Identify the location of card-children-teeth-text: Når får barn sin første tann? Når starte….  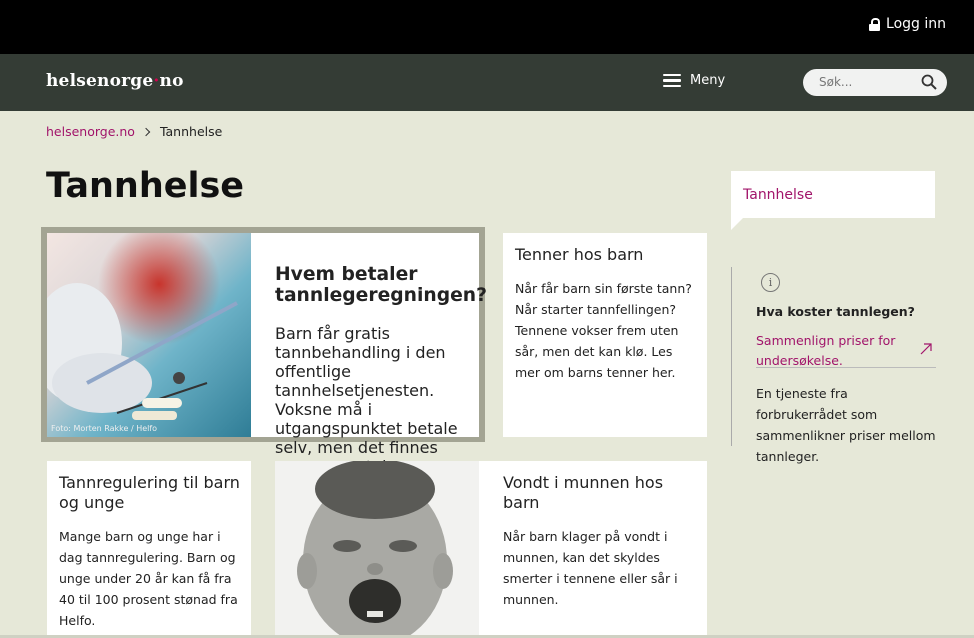
(603, 330).